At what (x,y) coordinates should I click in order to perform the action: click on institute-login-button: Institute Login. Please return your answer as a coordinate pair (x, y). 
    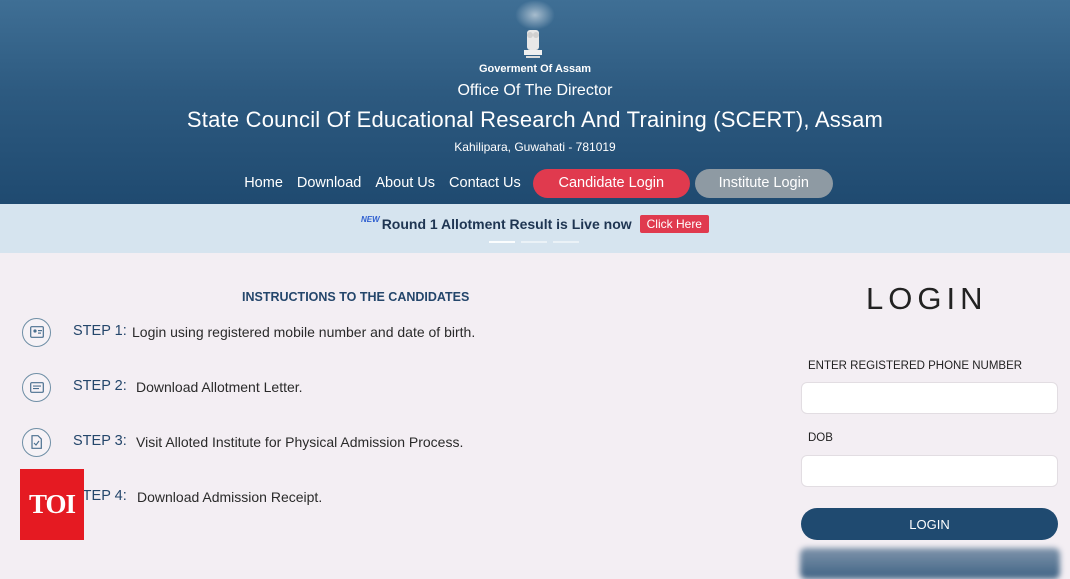
    Looking at the image, I should click on (763, 183).